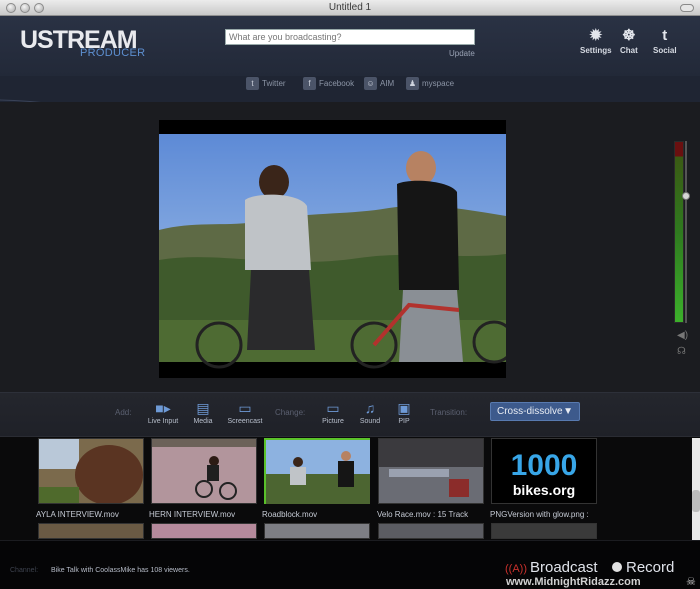 The image size is (700, 589). Describe the element at coordinates (423, 514) in the screenshot. I see `library-label-velo-race: Velo Race.mov : 15 Track` at that location.